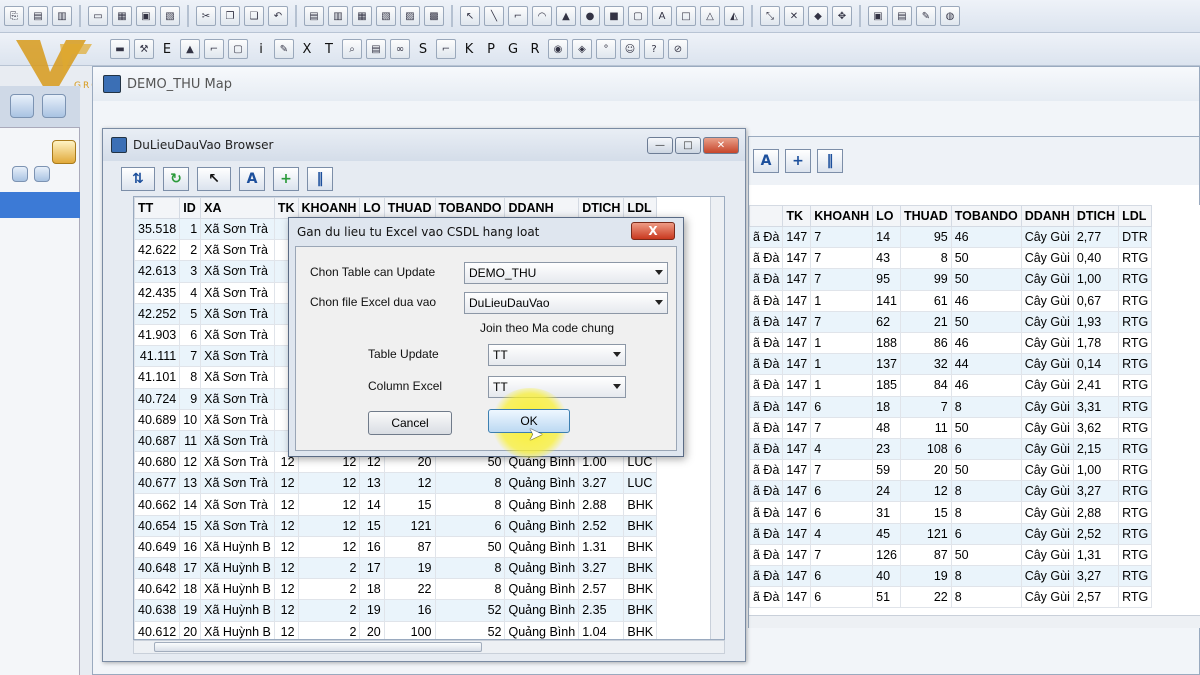  Describe the element at coordinates (925, 555) in the screenshot. I see `background-table-cell: 87` at that location.